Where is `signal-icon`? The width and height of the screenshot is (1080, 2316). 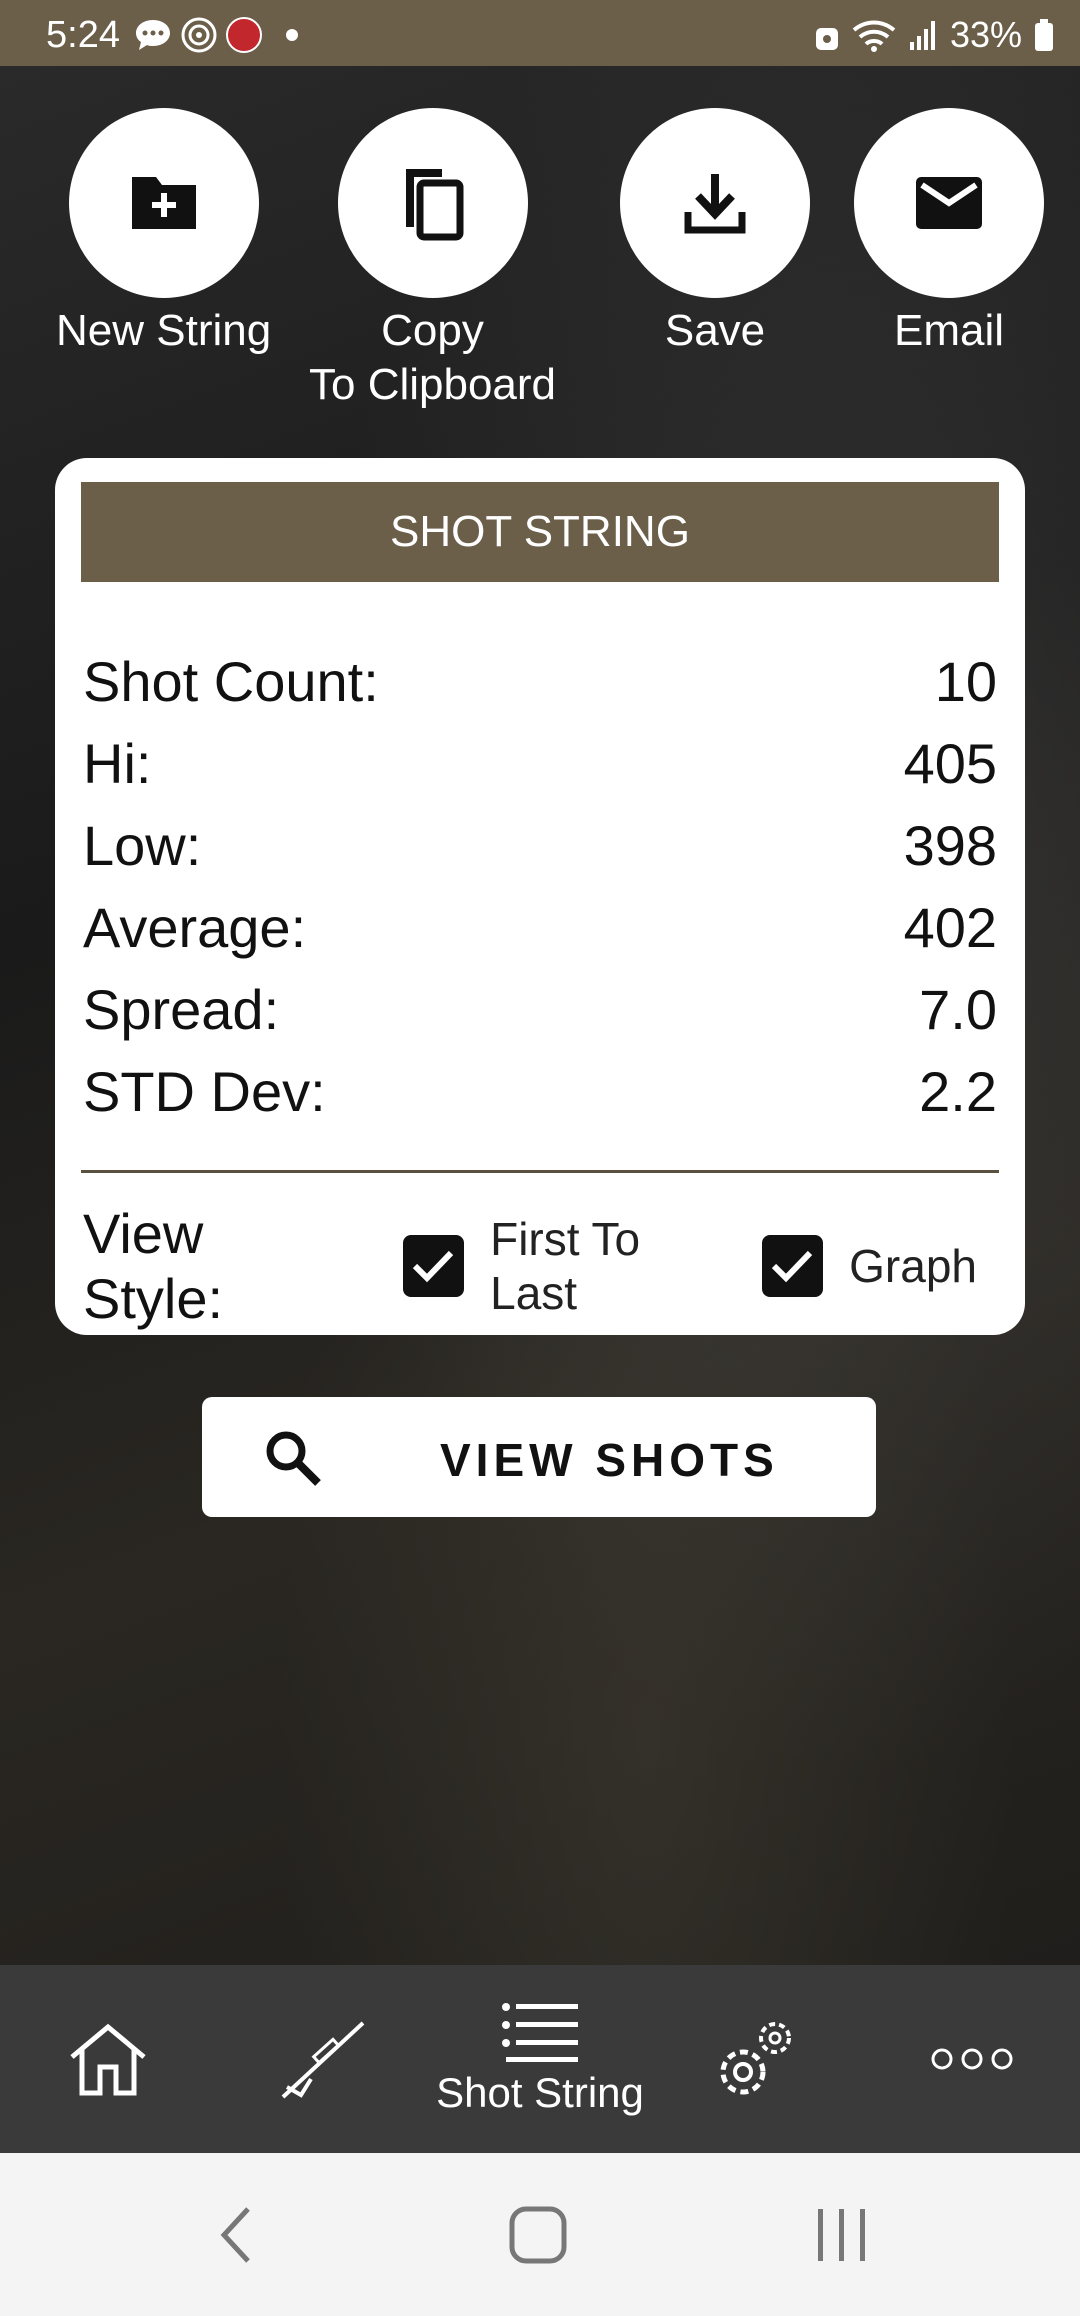
signal-icon is located at coordinates (922, 35).